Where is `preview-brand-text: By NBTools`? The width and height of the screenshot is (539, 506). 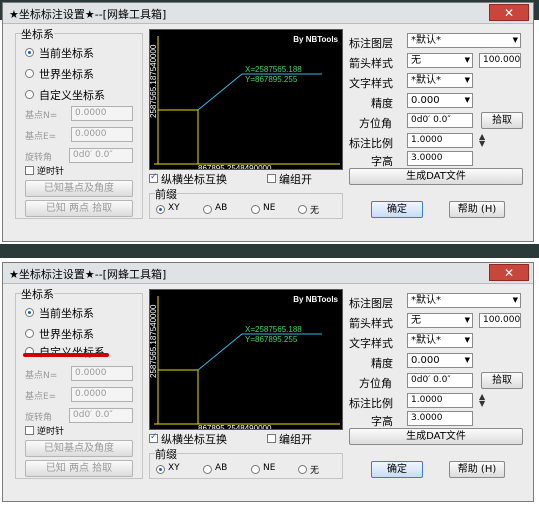
preview-brand-text: By NBTools is located at coordinates (315, 299).